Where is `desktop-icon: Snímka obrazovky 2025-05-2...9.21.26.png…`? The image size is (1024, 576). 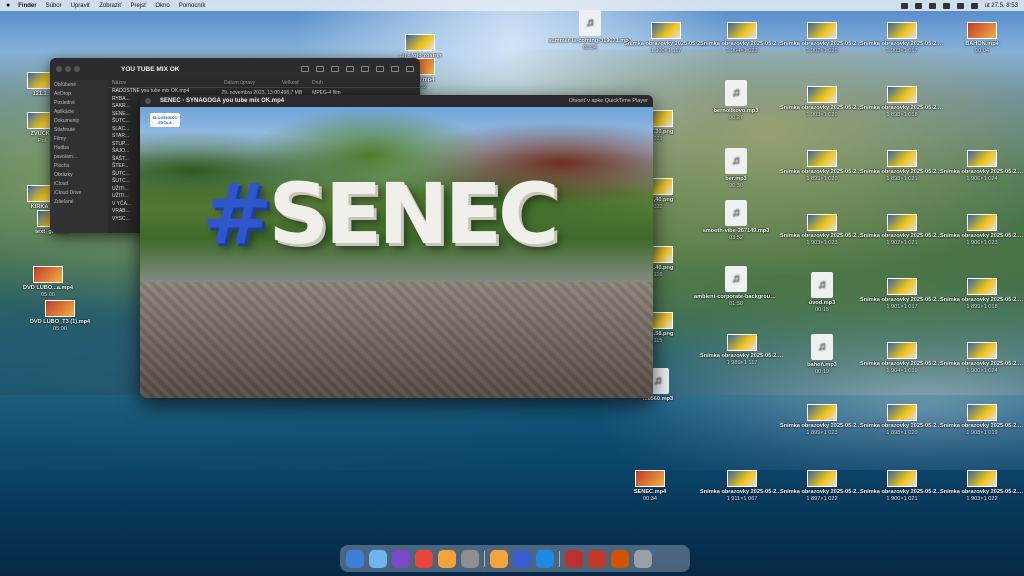 desktop-icon: Snímka obrazovky 2025-05-2...9.21.26.png… is located at coordinates (982, 420).